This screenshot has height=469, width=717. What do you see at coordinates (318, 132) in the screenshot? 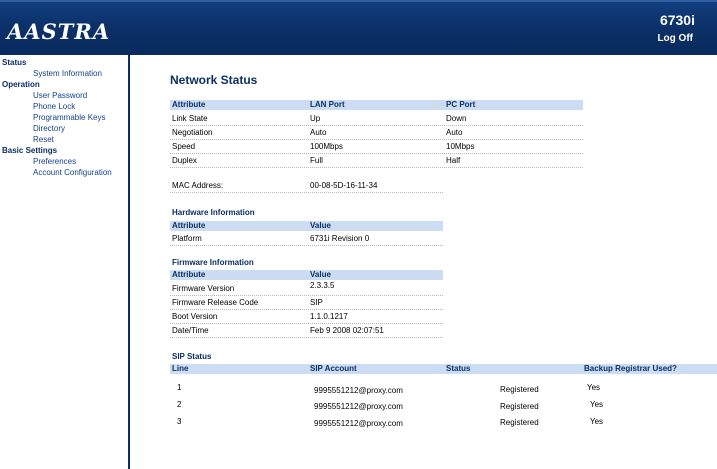
I see `network-row-lan: Auto` at bounding box center [318, 132].